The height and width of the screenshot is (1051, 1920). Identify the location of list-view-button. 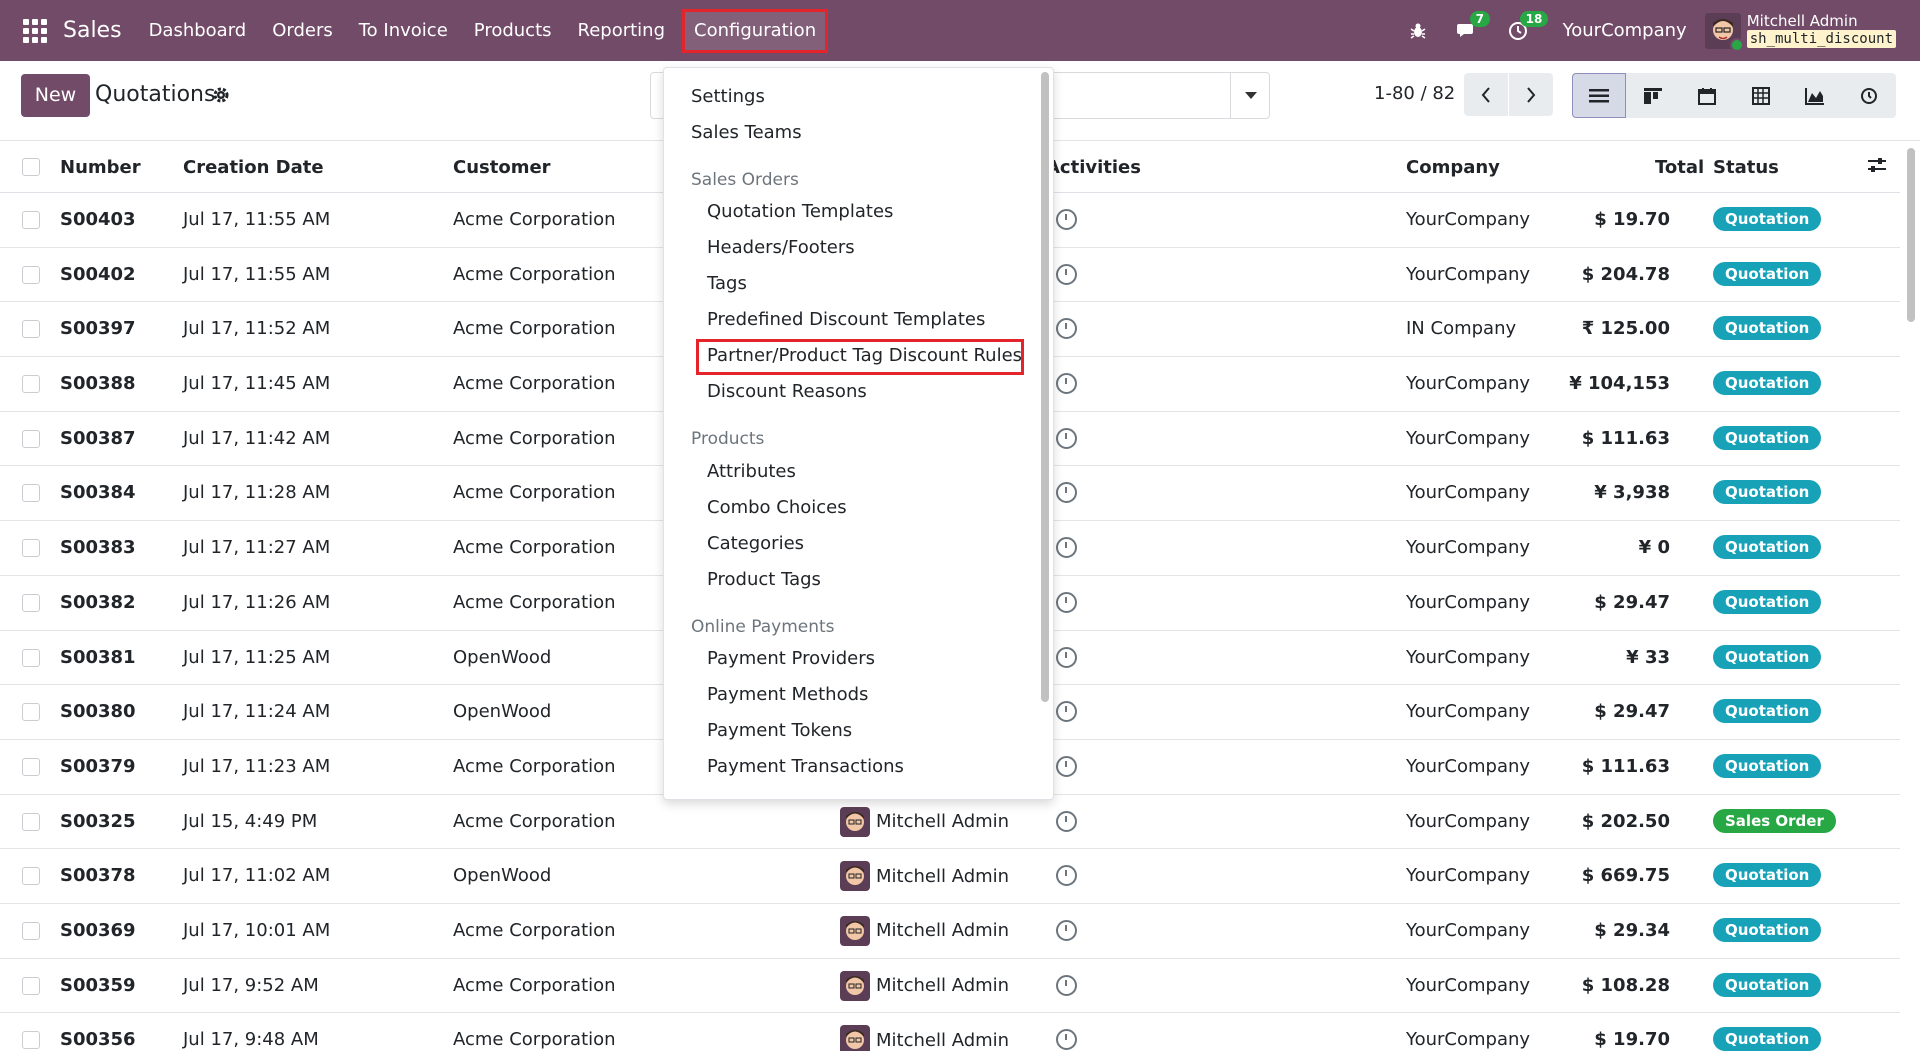
(1599, 95).